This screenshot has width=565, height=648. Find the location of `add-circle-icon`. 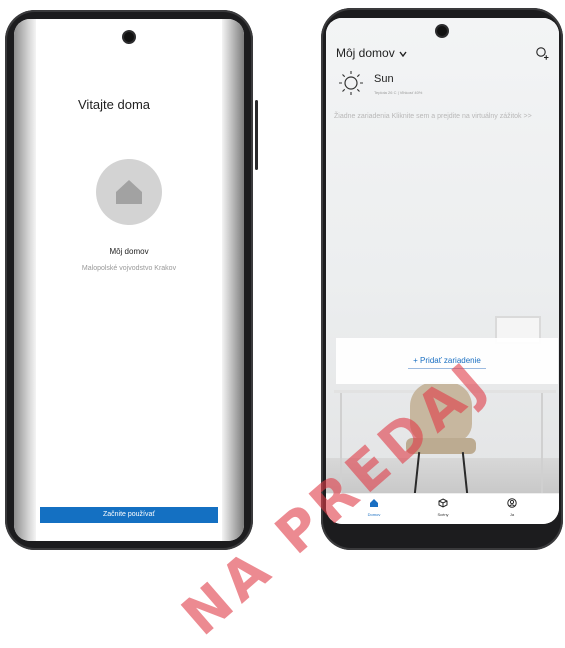

add-circle-icon is located at coordinates (542, 53).